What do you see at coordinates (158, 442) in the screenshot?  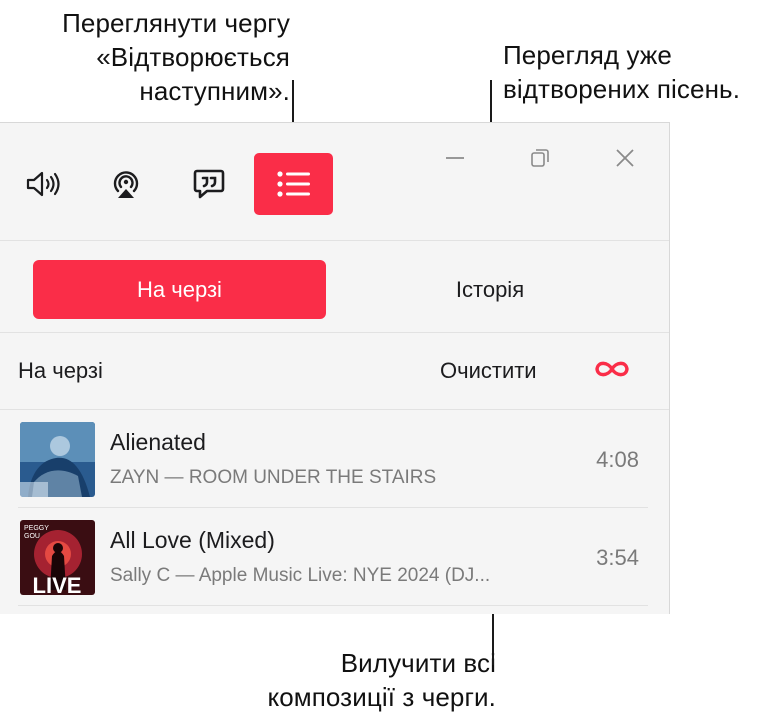 I see `track-title: Alienated` at bounding box center [158, 442].